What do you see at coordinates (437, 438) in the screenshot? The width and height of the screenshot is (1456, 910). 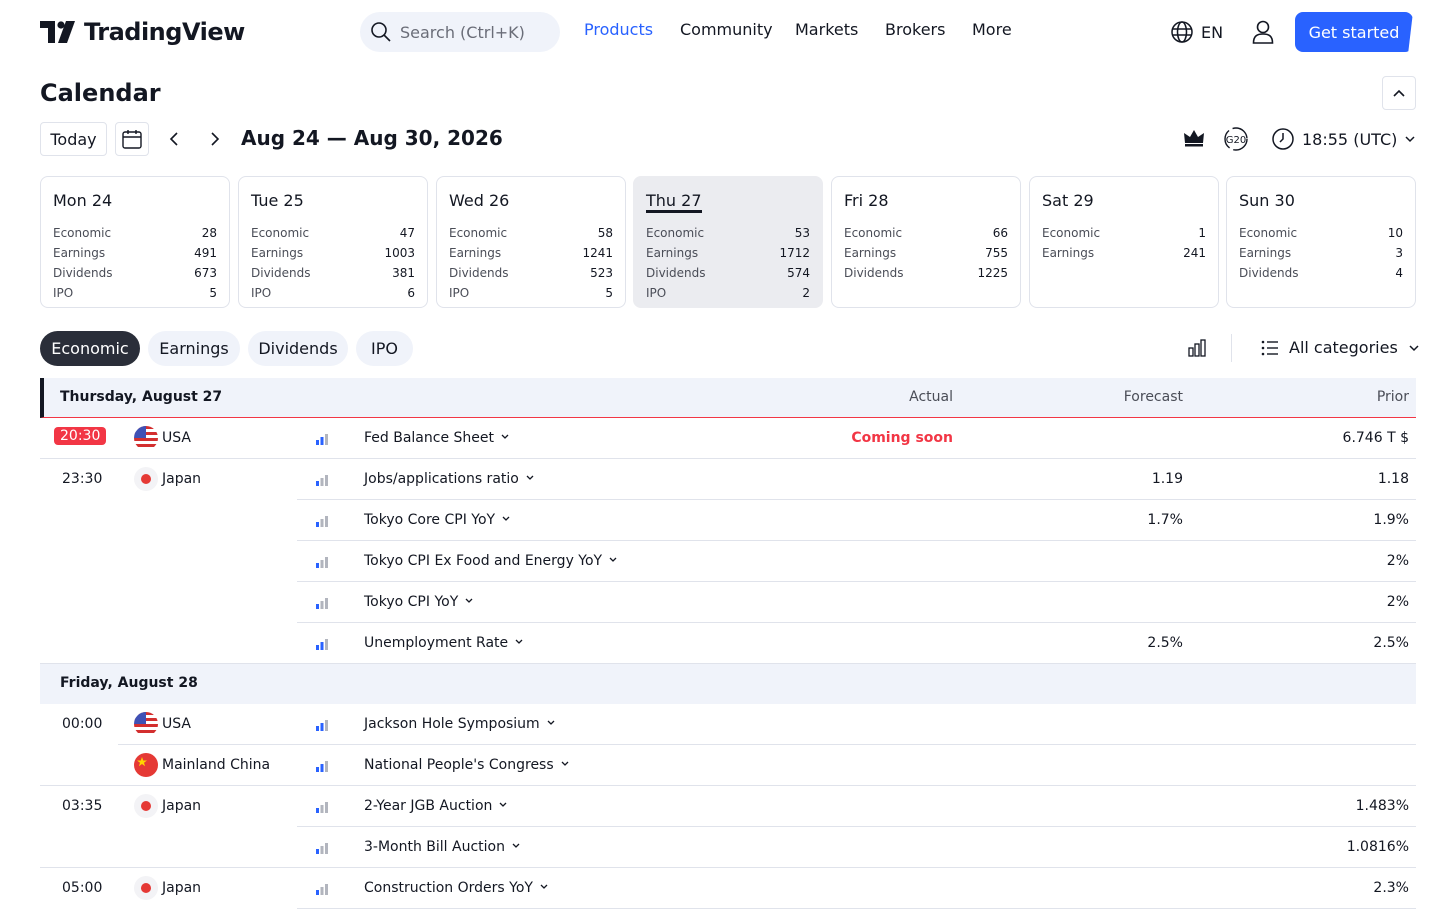 I see `event-name: Fed Balance Sheet` at bounding box center [437, 438].